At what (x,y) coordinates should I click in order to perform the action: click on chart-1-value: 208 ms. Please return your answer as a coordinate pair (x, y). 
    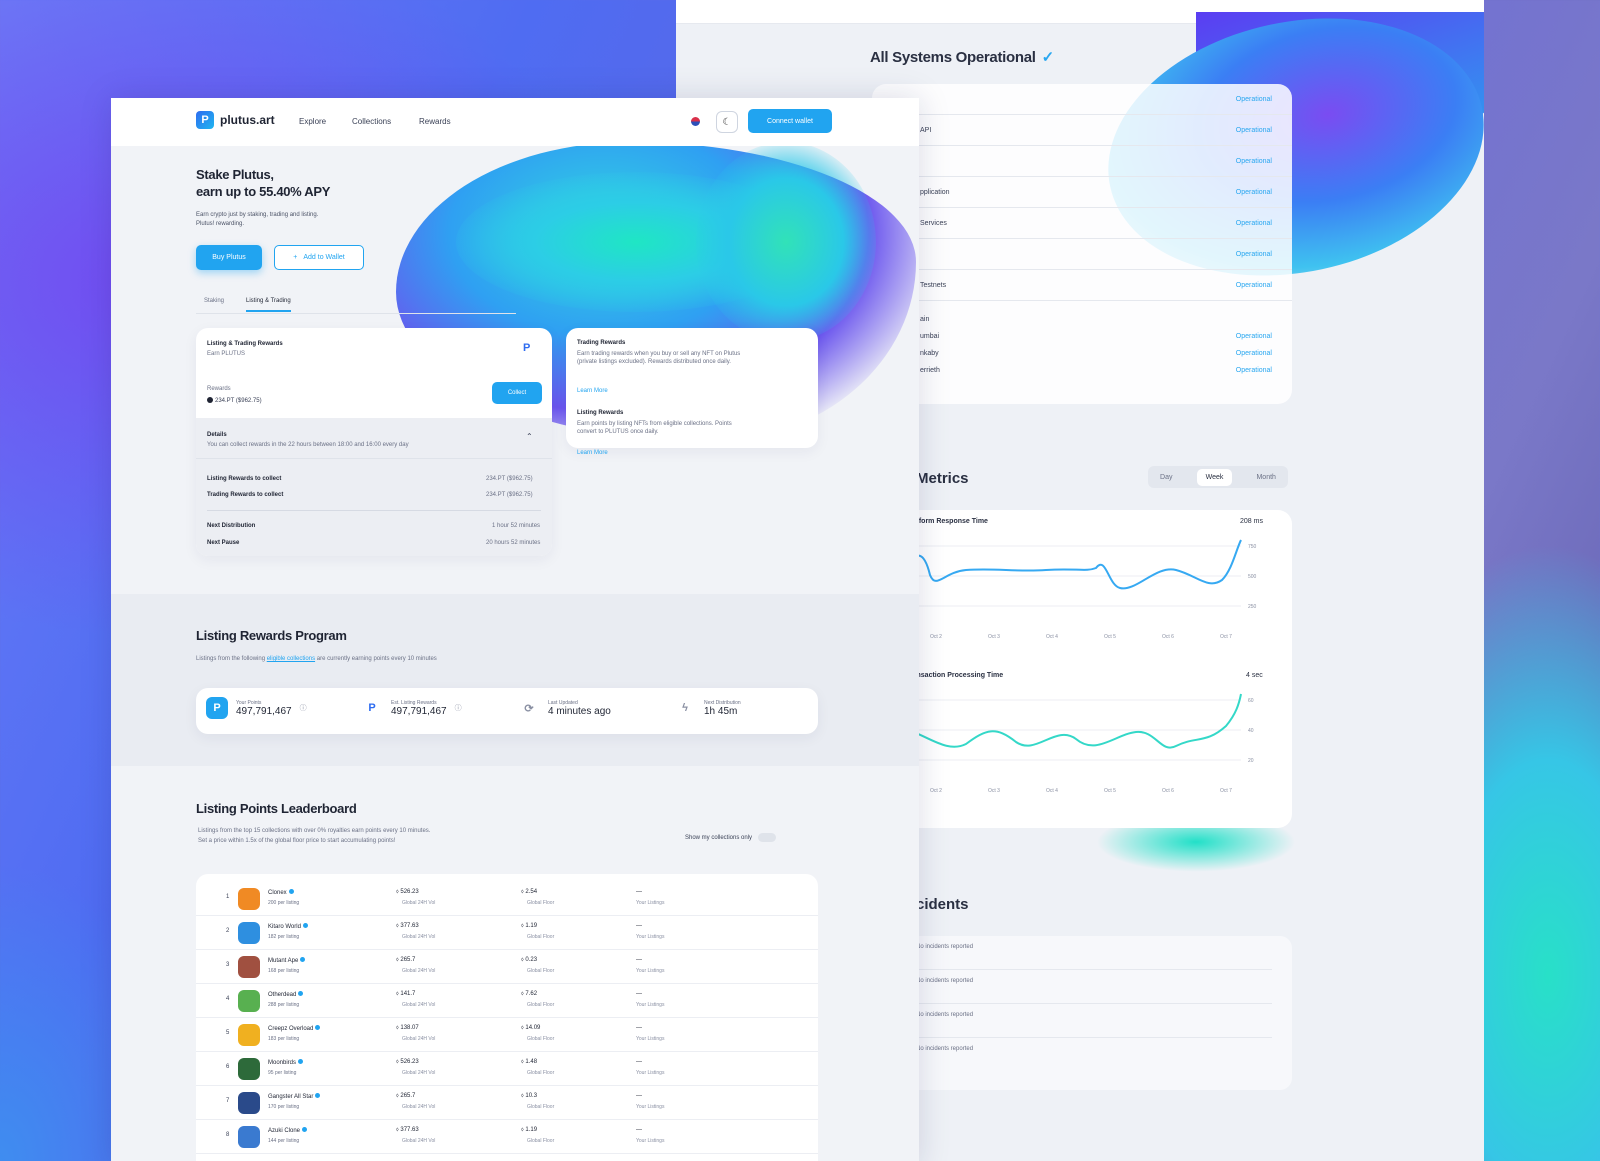
    Looking at the image, I should click on (1251, 521).